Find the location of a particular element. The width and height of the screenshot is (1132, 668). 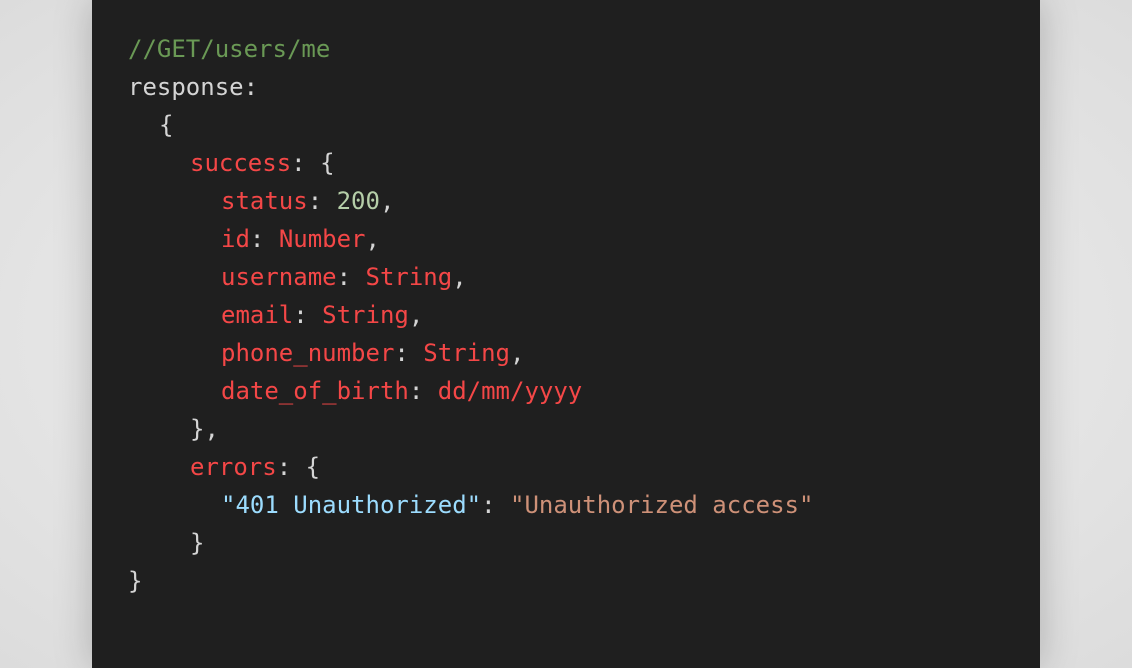

field-key: date_of_birth is located at coordinates (315, 391).